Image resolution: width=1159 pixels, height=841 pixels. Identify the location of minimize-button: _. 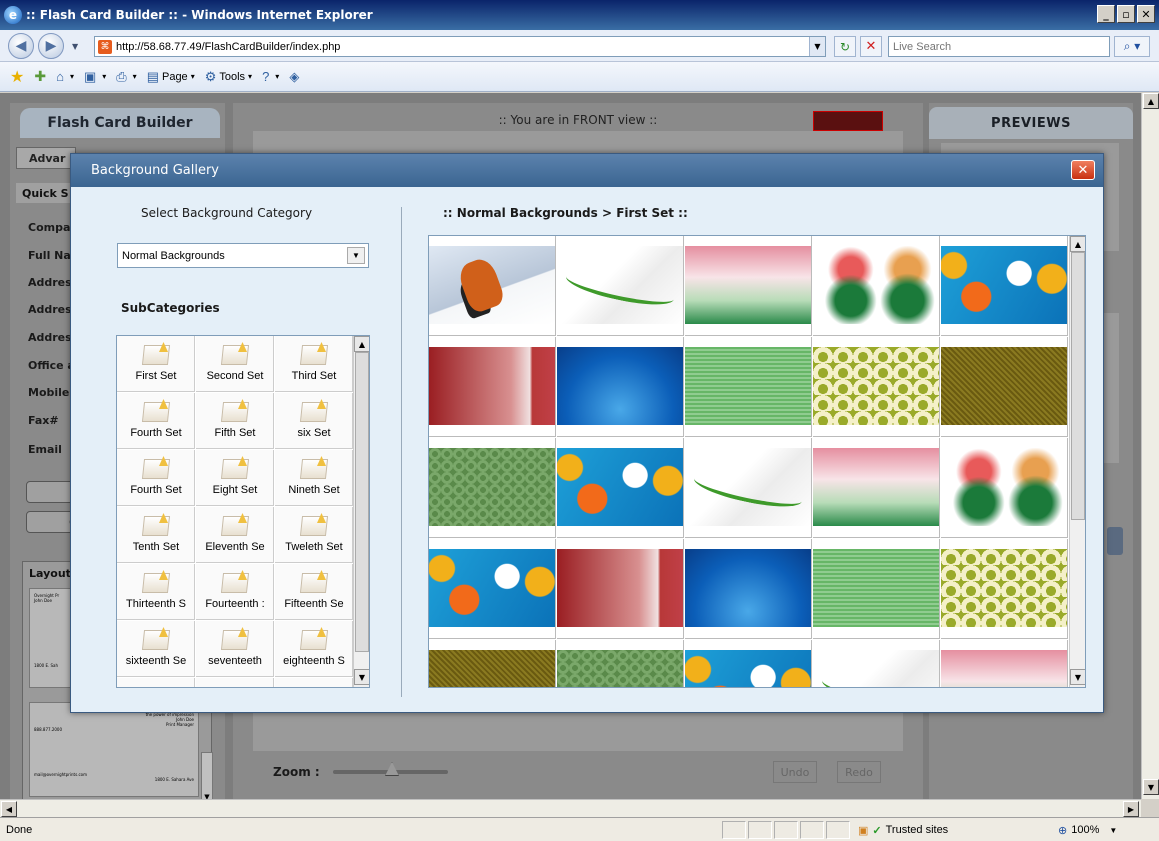
(1106, 14).